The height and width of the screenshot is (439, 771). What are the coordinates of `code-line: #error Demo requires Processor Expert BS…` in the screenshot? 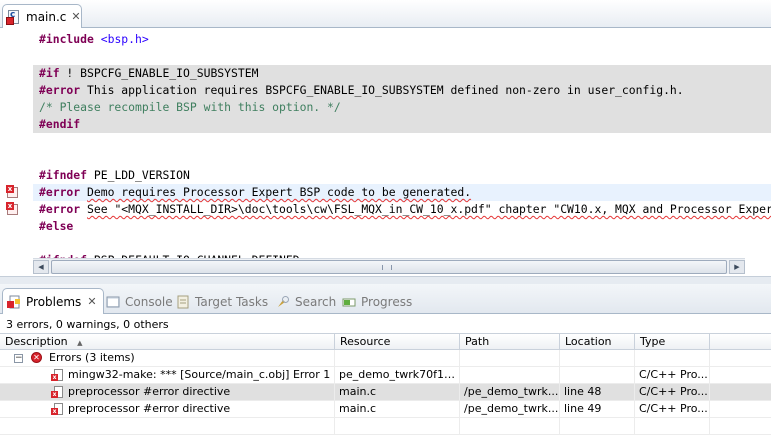 It's located at (402, 192).